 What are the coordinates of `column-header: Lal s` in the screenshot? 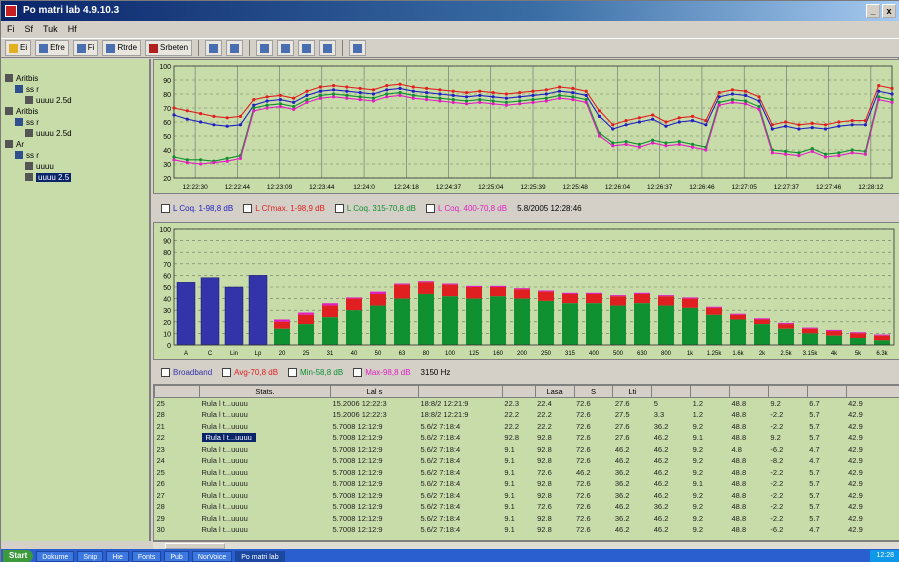 It's located at (374, 391).